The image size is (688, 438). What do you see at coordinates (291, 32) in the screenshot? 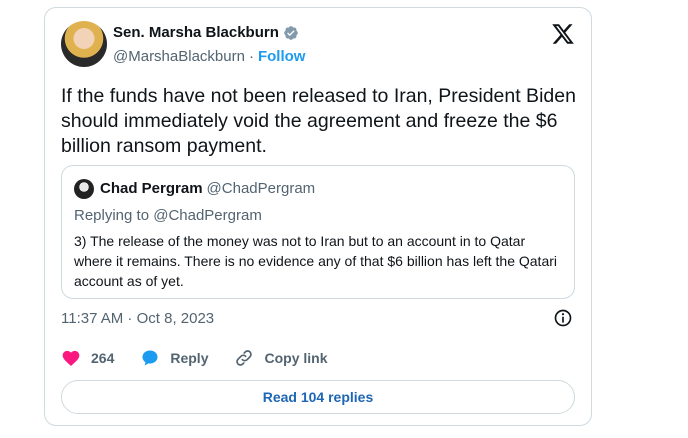
I see `verified-badge-icon` at bounding box center [291, 32].